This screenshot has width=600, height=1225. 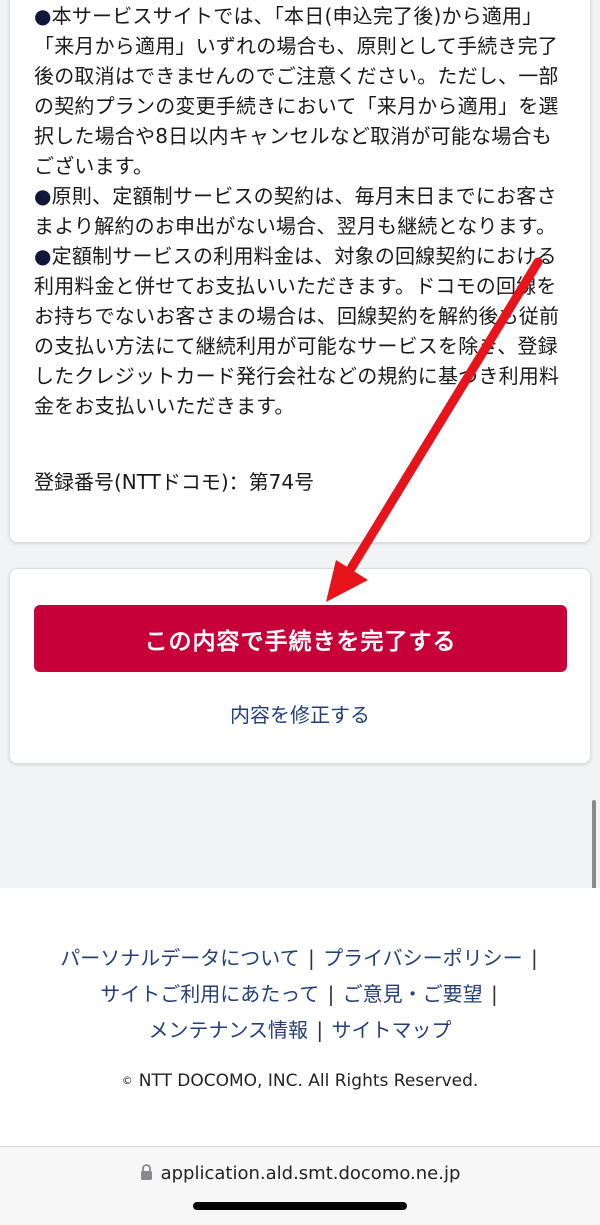 I want to click on home-indicator, so click(x=300, y=1206).